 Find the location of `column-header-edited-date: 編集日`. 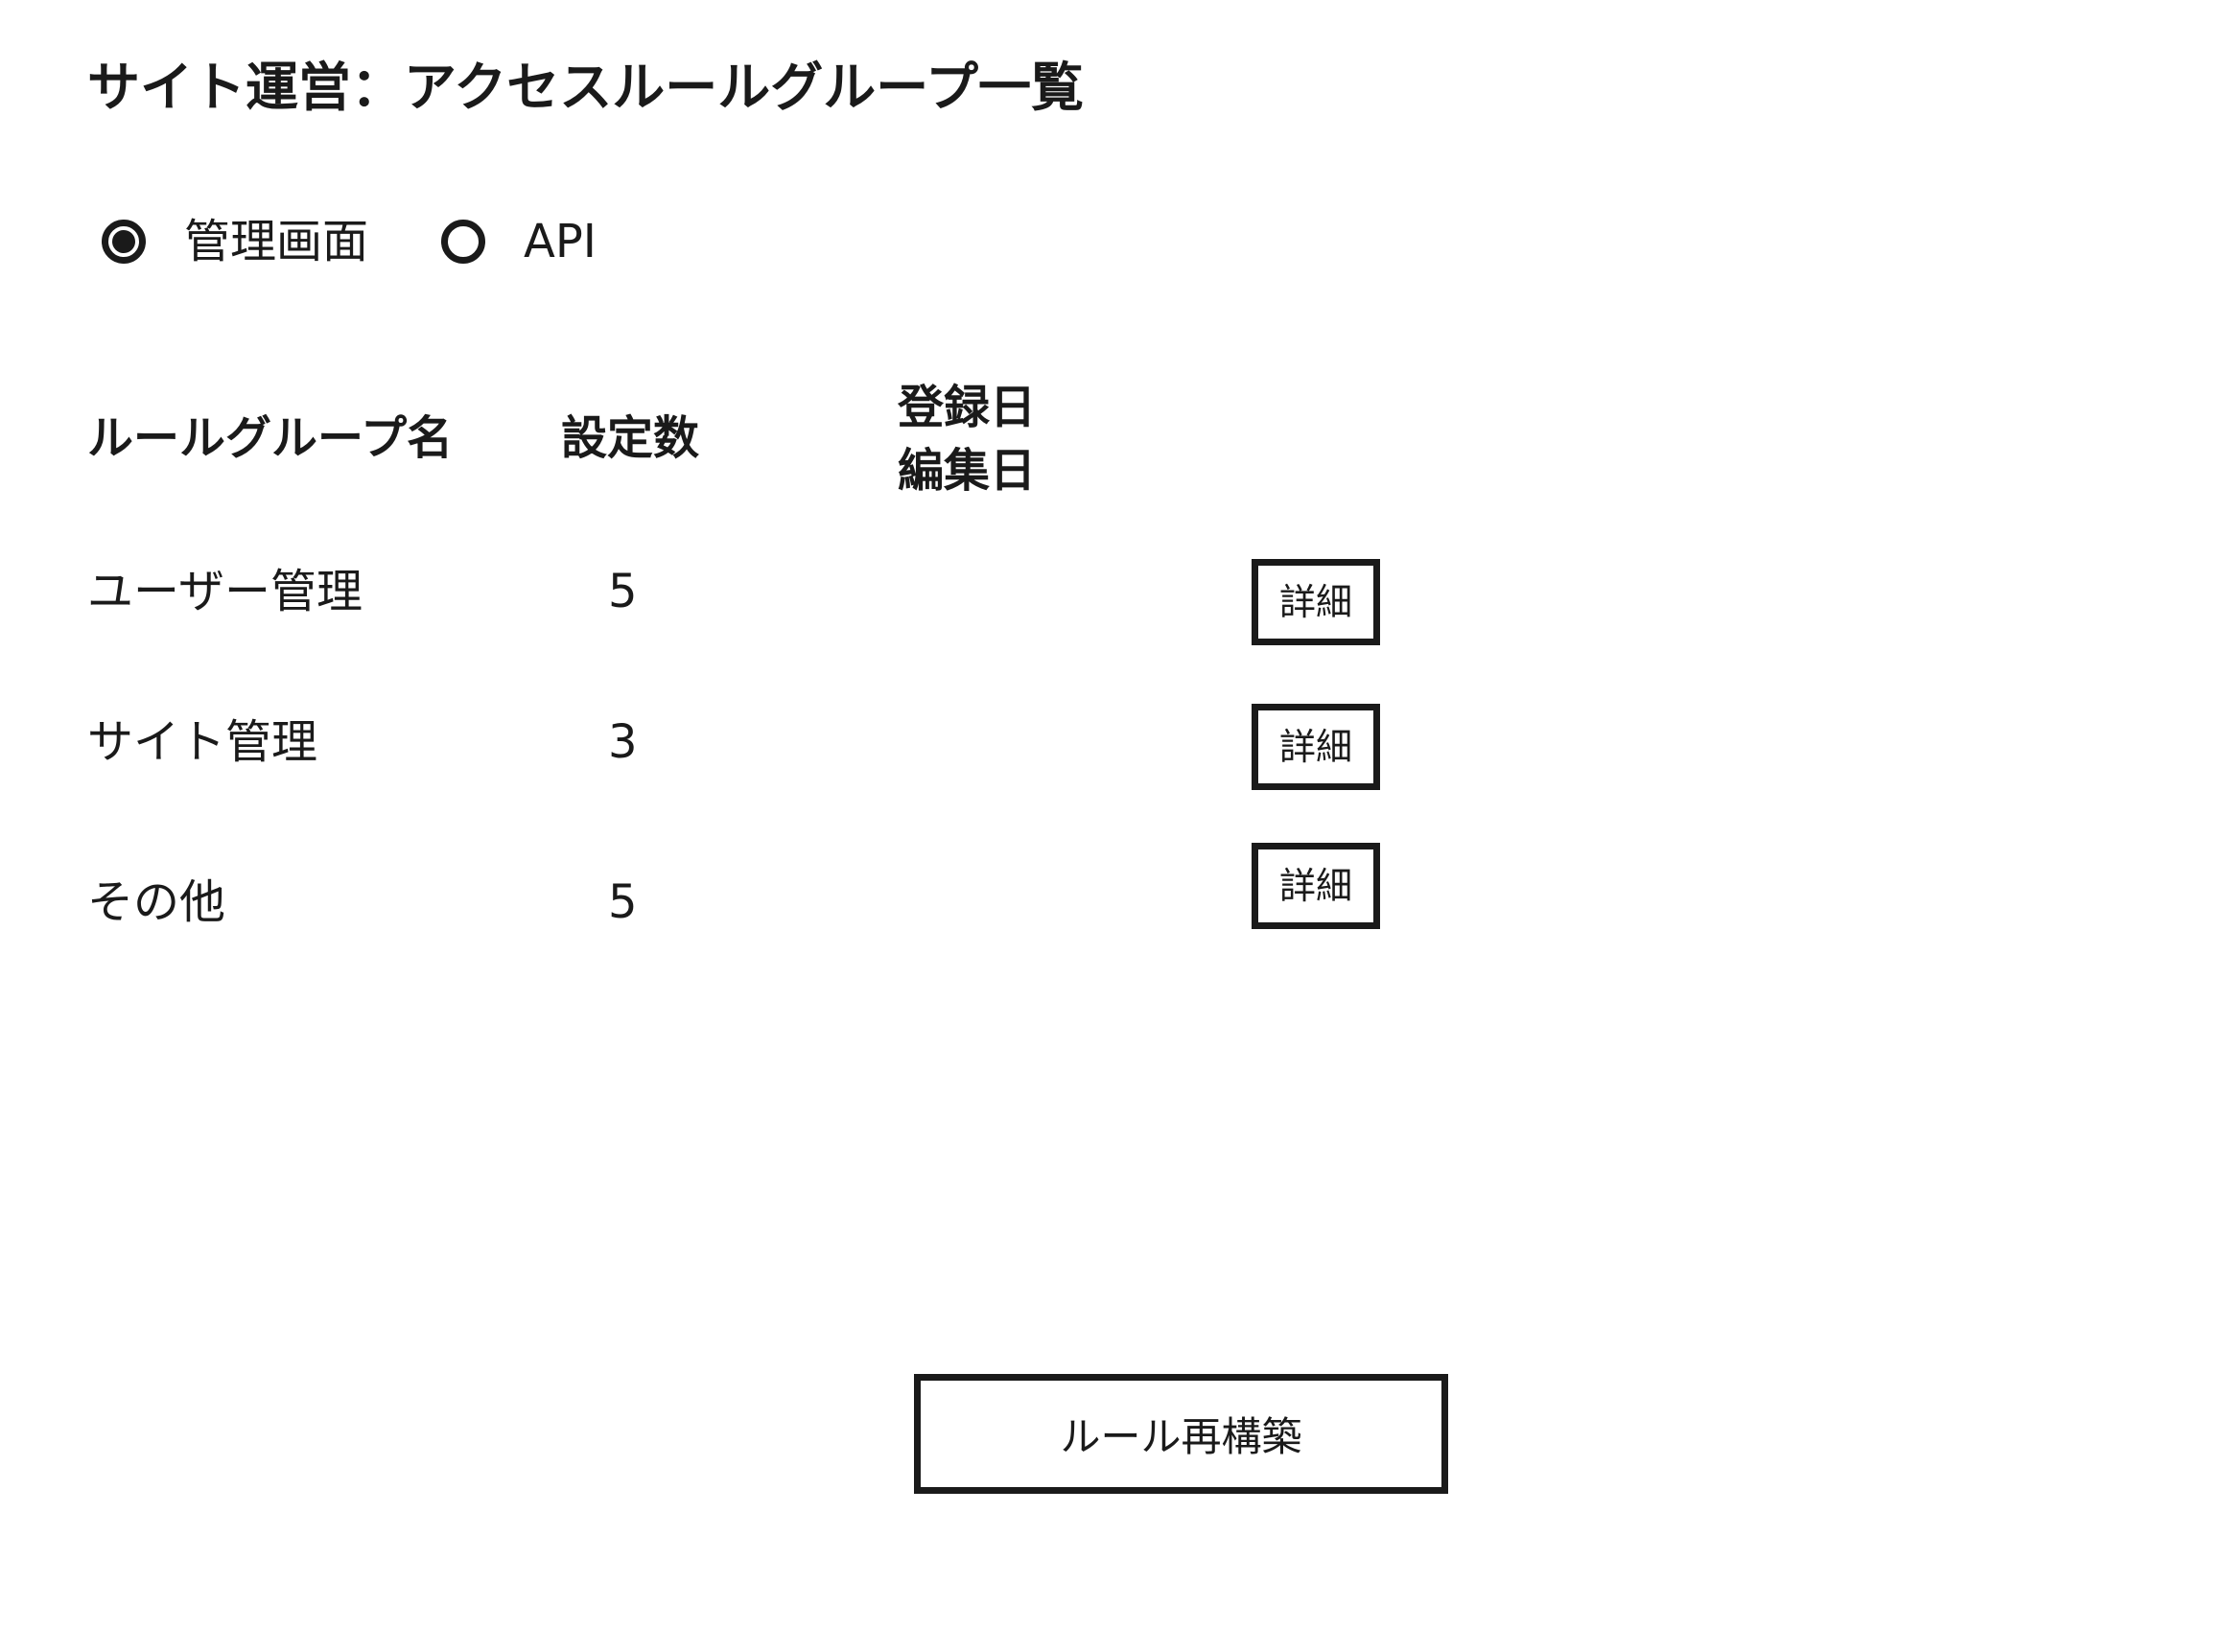

column-header-edited-date: 編集日 is located at coordinates (968, 471).